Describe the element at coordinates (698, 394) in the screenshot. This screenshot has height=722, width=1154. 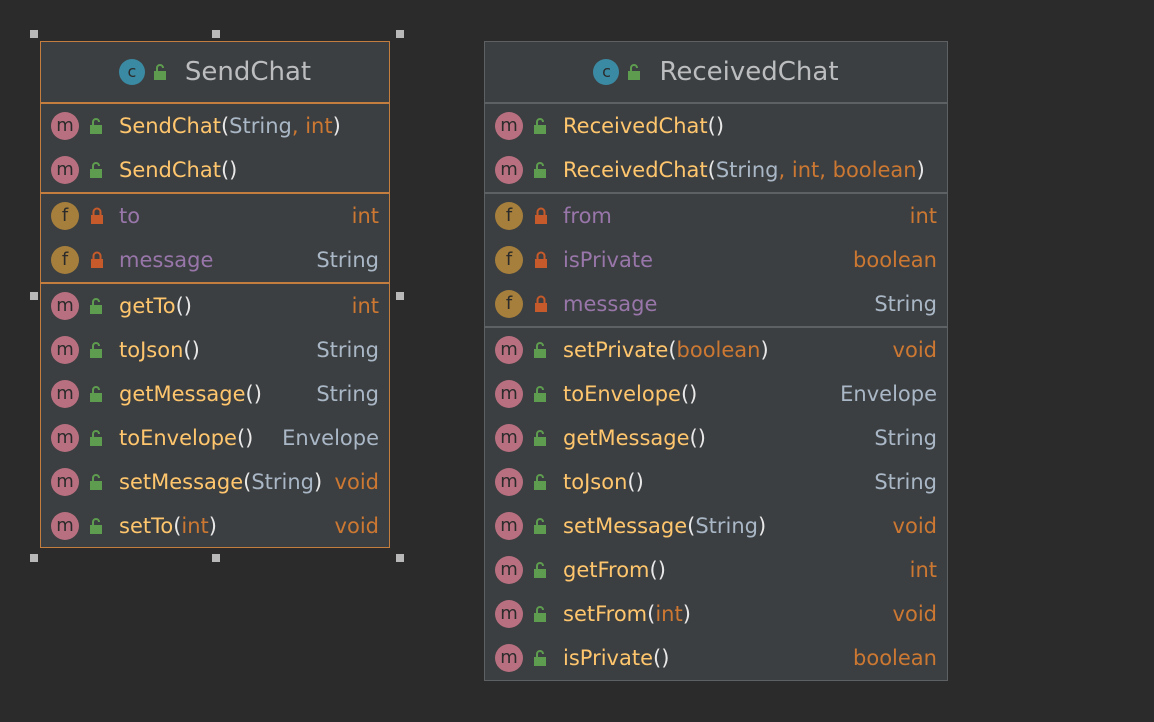
I see `member-signature: toEnvelope()` at that location.